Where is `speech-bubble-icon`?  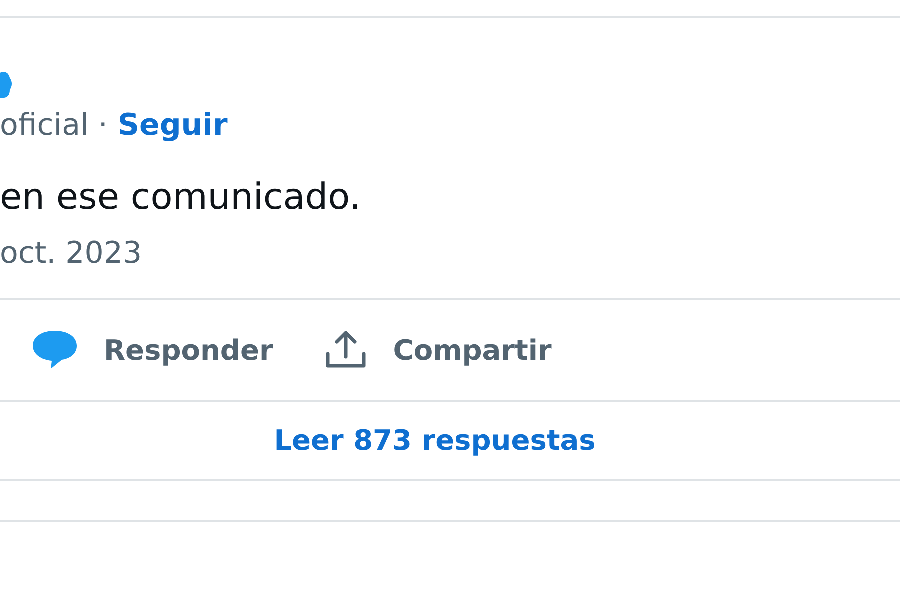
speech-bubble-icon is located at coordinates (55, 350).